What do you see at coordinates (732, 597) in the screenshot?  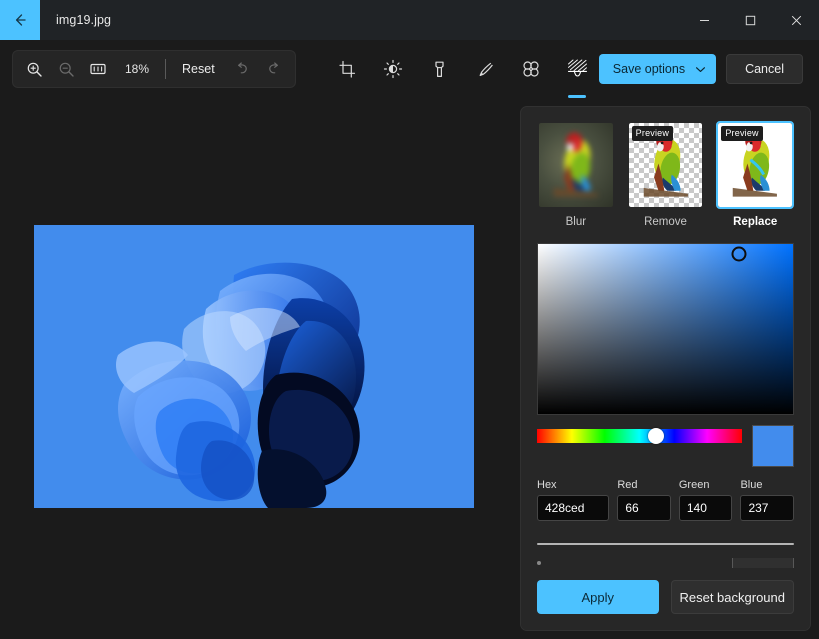 I see `reset-background-button: Reset background` at bounding box center [732, 597].